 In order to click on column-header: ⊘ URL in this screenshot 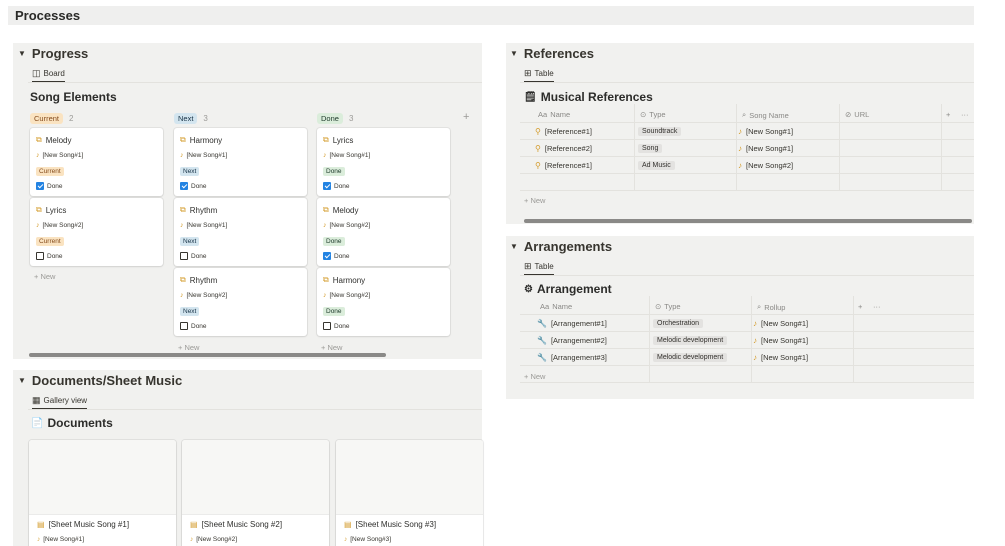, I will do `click(857, 114)`.